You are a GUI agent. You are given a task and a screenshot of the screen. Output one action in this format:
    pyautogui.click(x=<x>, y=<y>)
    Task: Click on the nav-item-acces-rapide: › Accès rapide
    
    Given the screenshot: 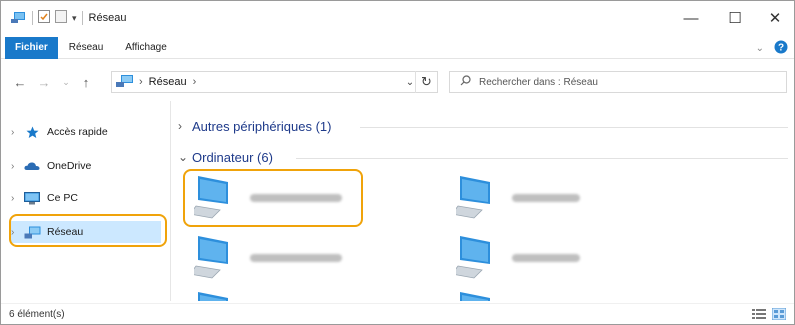 What is the action you would take?
    pyautogui.click(x=86, y=132)
    